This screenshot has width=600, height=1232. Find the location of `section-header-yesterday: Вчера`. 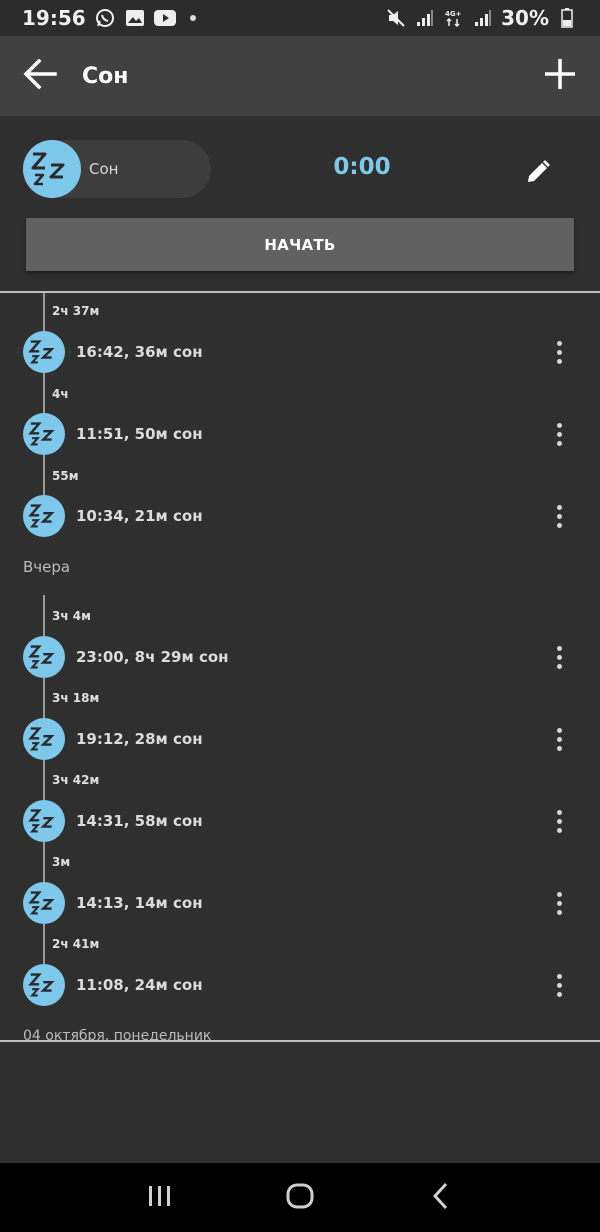

section-header-yesterday: Вчера is located at coordinates (47, 567).